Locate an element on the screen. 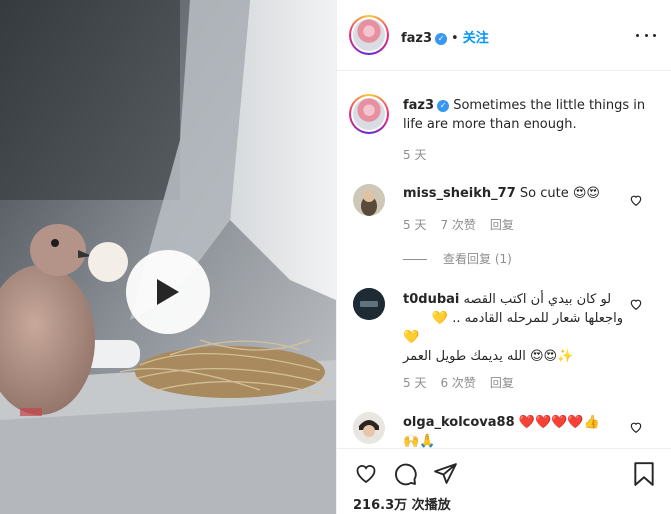 This screenshot has width=671, height=514. comment-emoji-2: 💛 is located at coordinates (411, 337).